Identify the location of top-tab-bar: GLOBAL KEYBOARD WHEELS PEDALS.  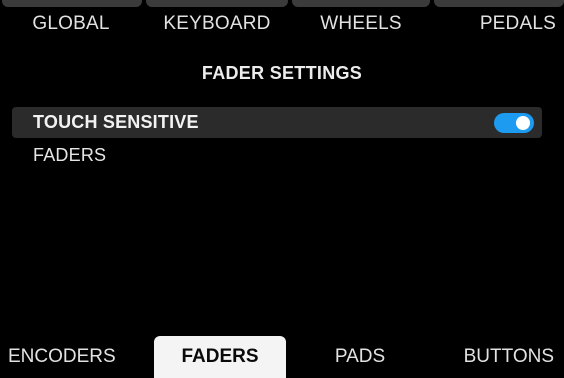
(282, 22).